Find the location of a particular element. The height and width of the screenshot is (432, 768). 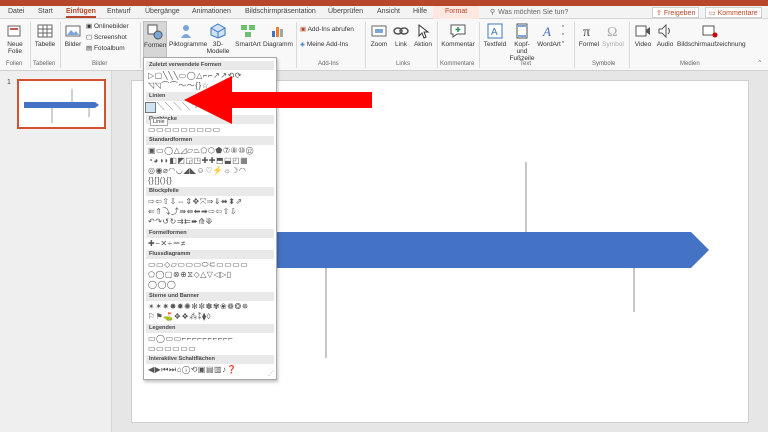

thumbnail-preview is located at coordinates (61, 106).